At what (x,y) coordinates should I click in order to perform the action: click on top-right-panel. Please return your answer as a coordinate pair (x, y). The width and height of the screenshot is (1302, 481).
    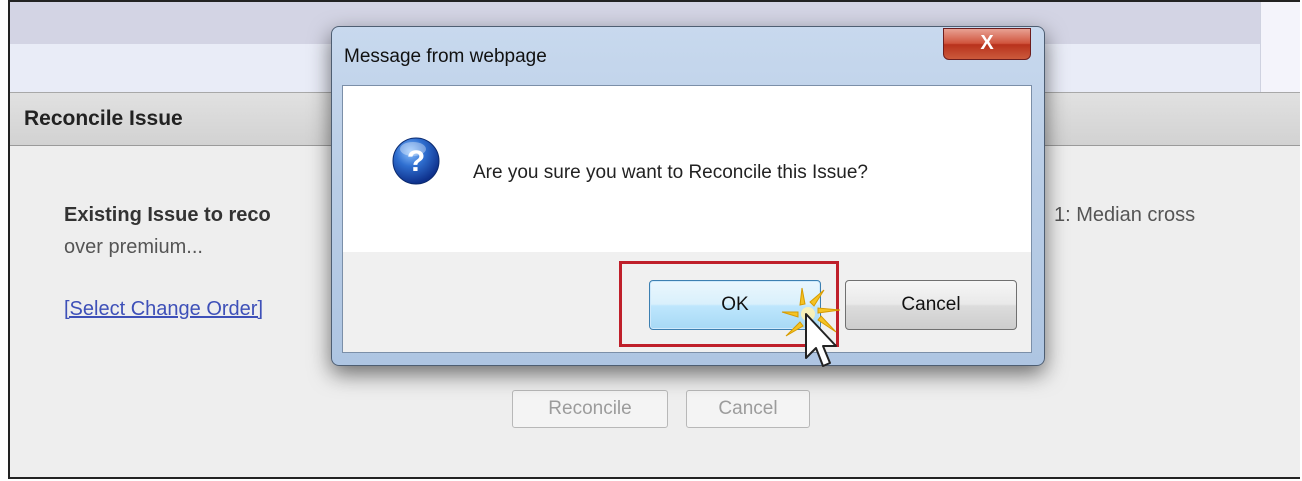
    Looking at the image, I should click on (1280, 47).